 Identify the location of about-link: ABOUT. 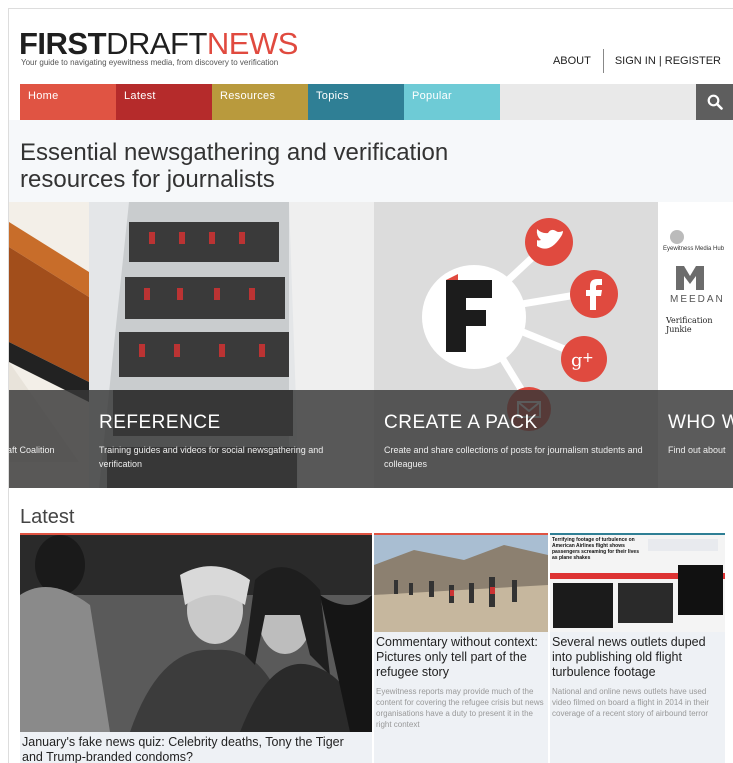
(578, 61).